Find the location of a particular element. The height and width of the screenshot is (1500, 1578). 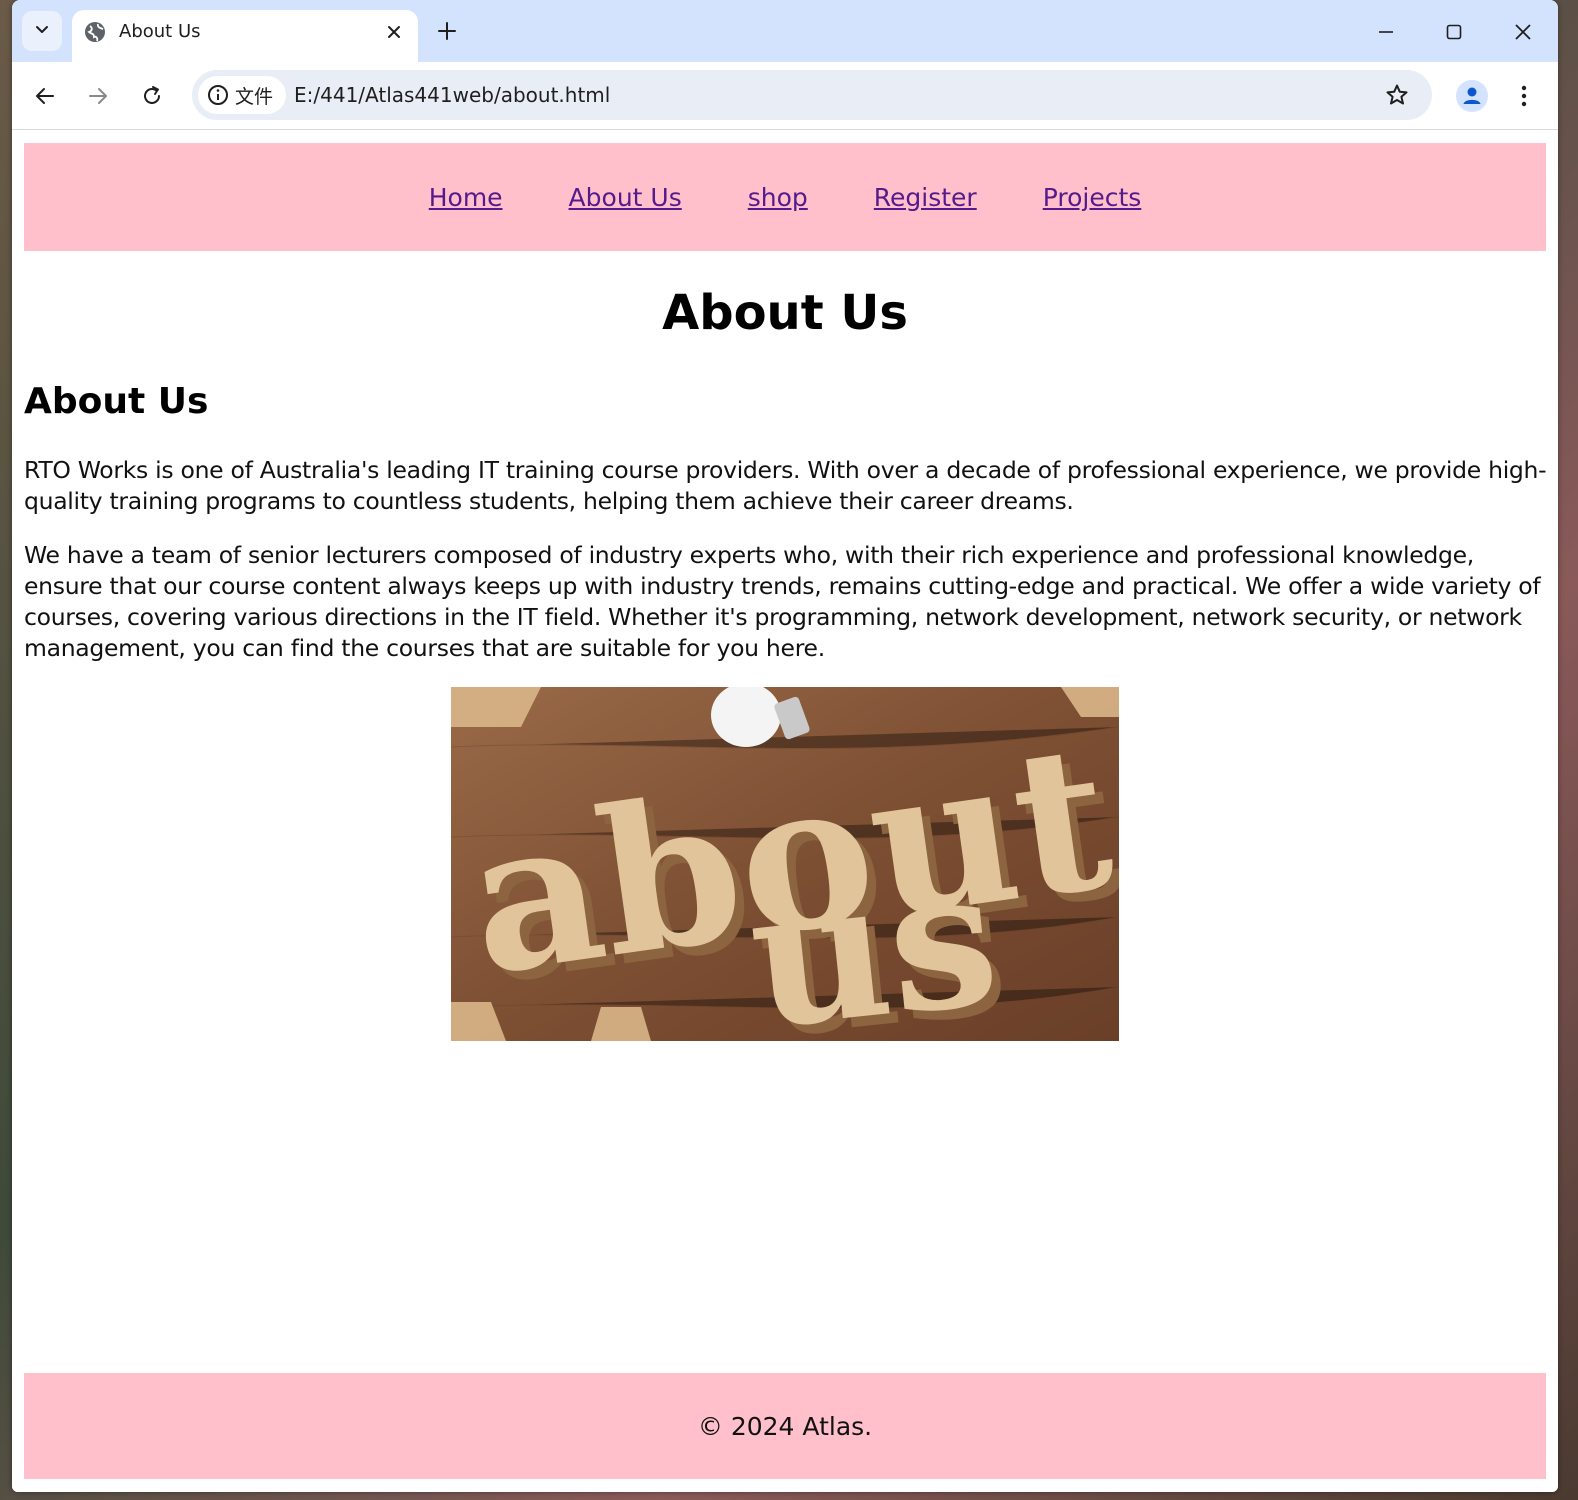

site-info-label: 文件 is located at coordinates (254, 96).